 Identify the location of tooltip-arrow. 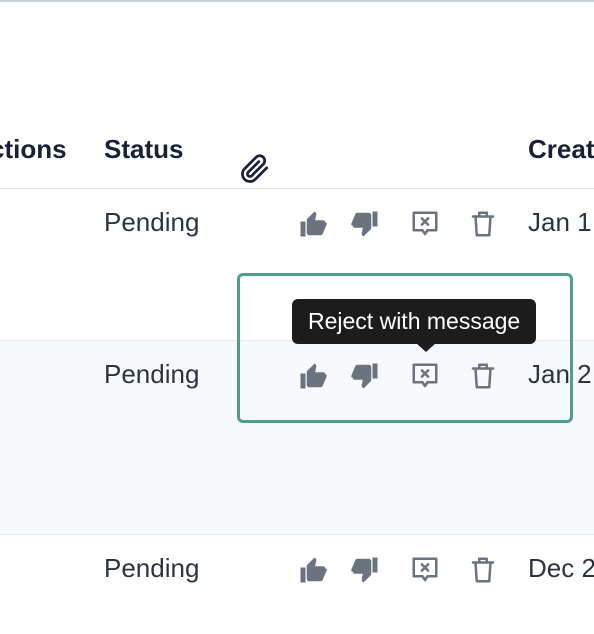
(426, 347).